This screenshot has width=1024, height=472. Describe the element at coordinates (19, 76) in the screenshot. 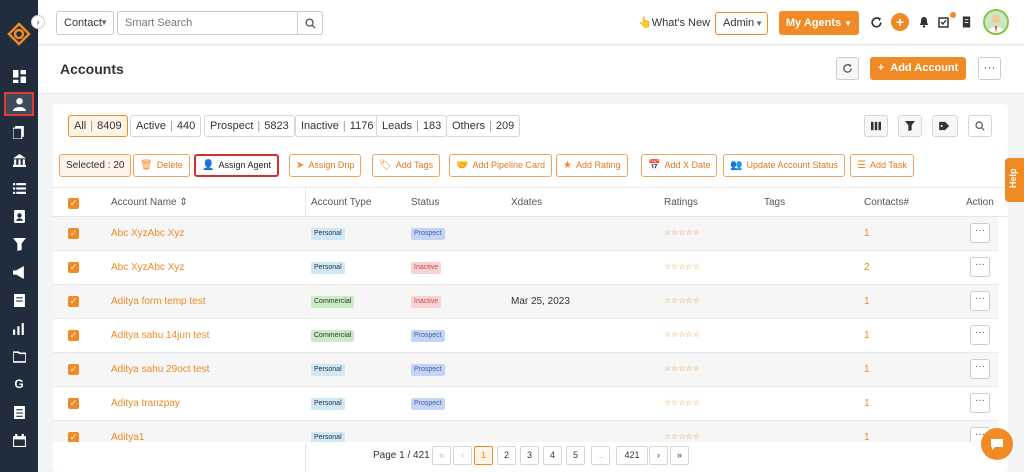

I see `sidebar-dashboard-icon` at that location.